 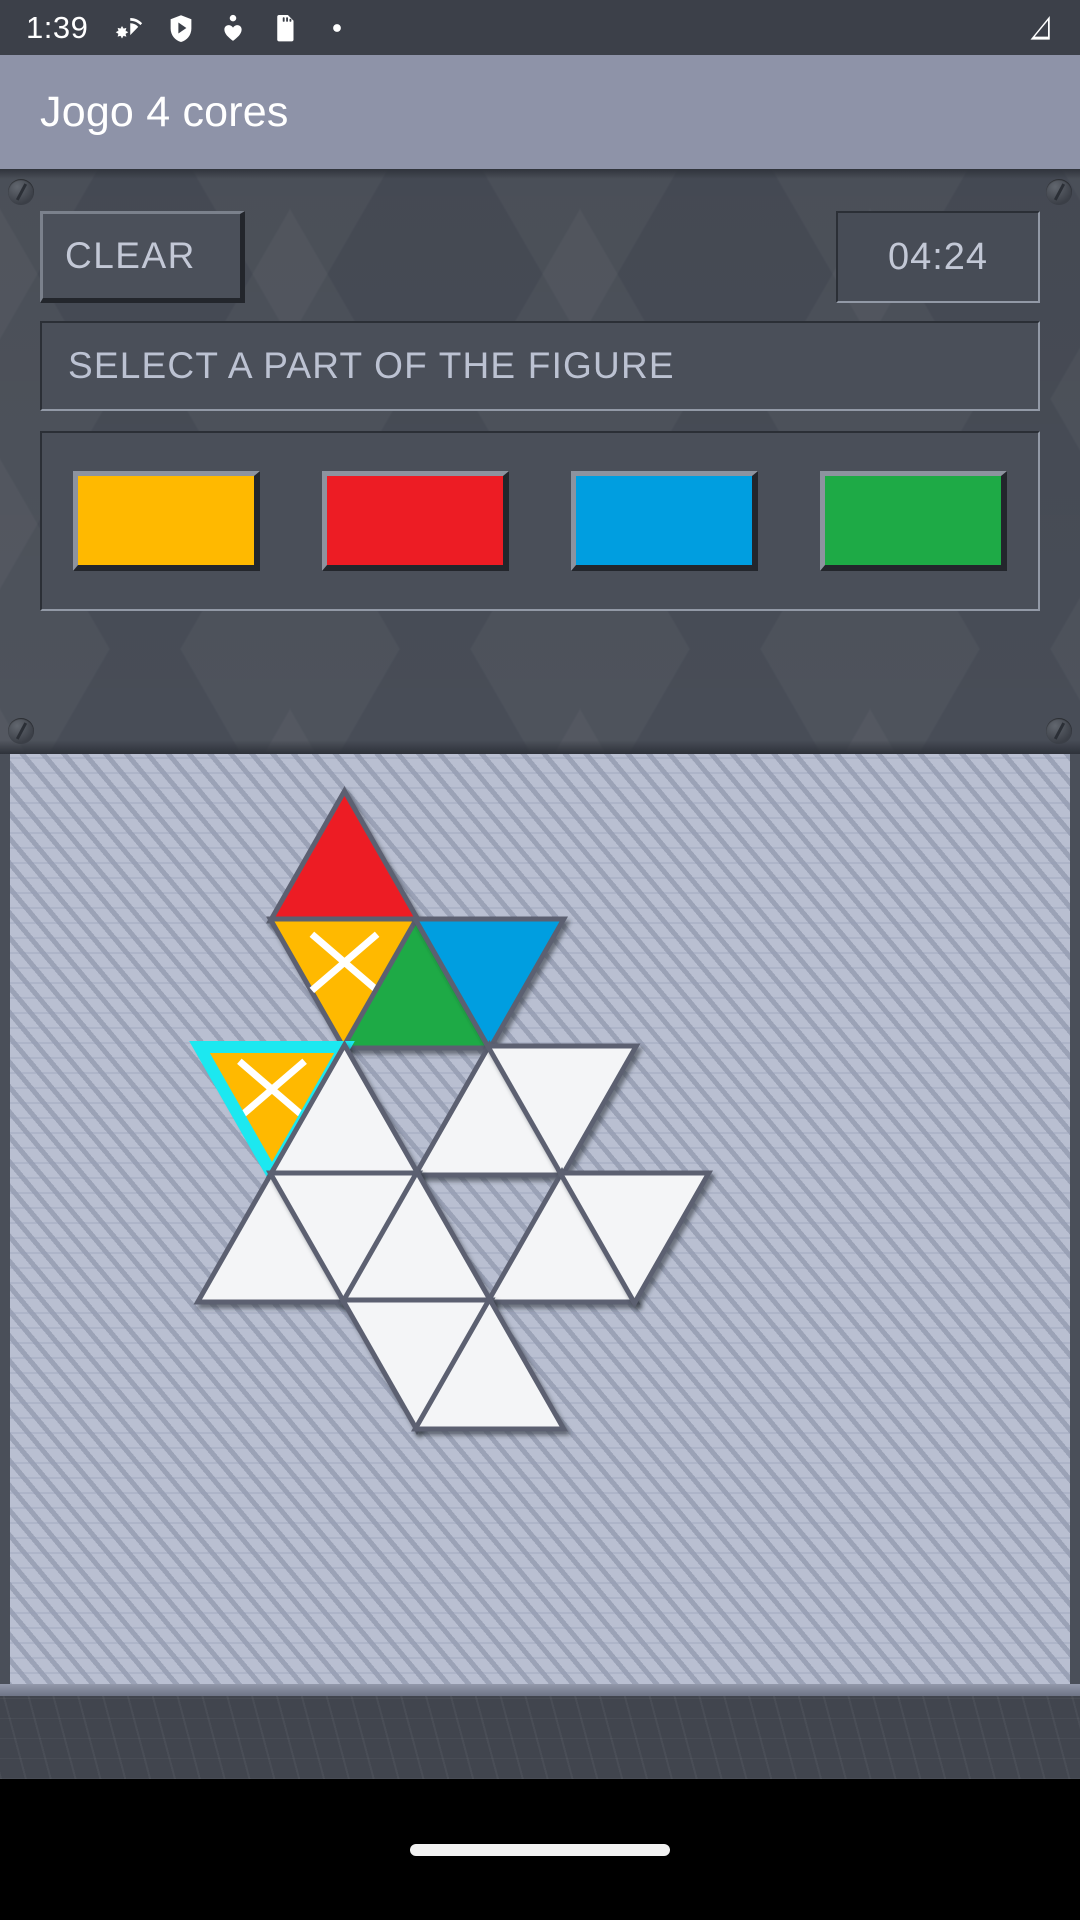 What do you see at coordinates (540, 27) in the screenshot?
I see `status-bar: 1:39` at bounding box center [540, 27].